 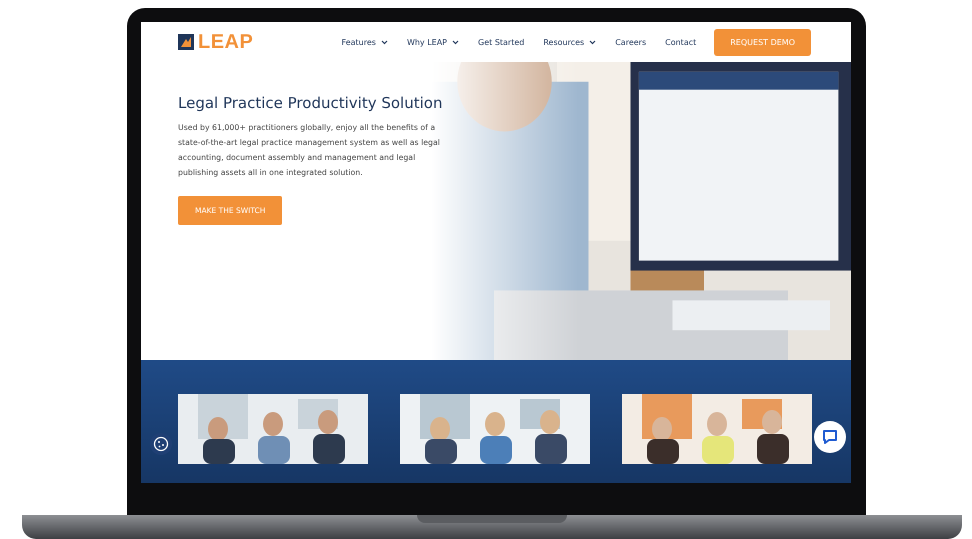 I want to click on hero-title: Legal Practice Productivity Solution, so click(x=311, y=103).